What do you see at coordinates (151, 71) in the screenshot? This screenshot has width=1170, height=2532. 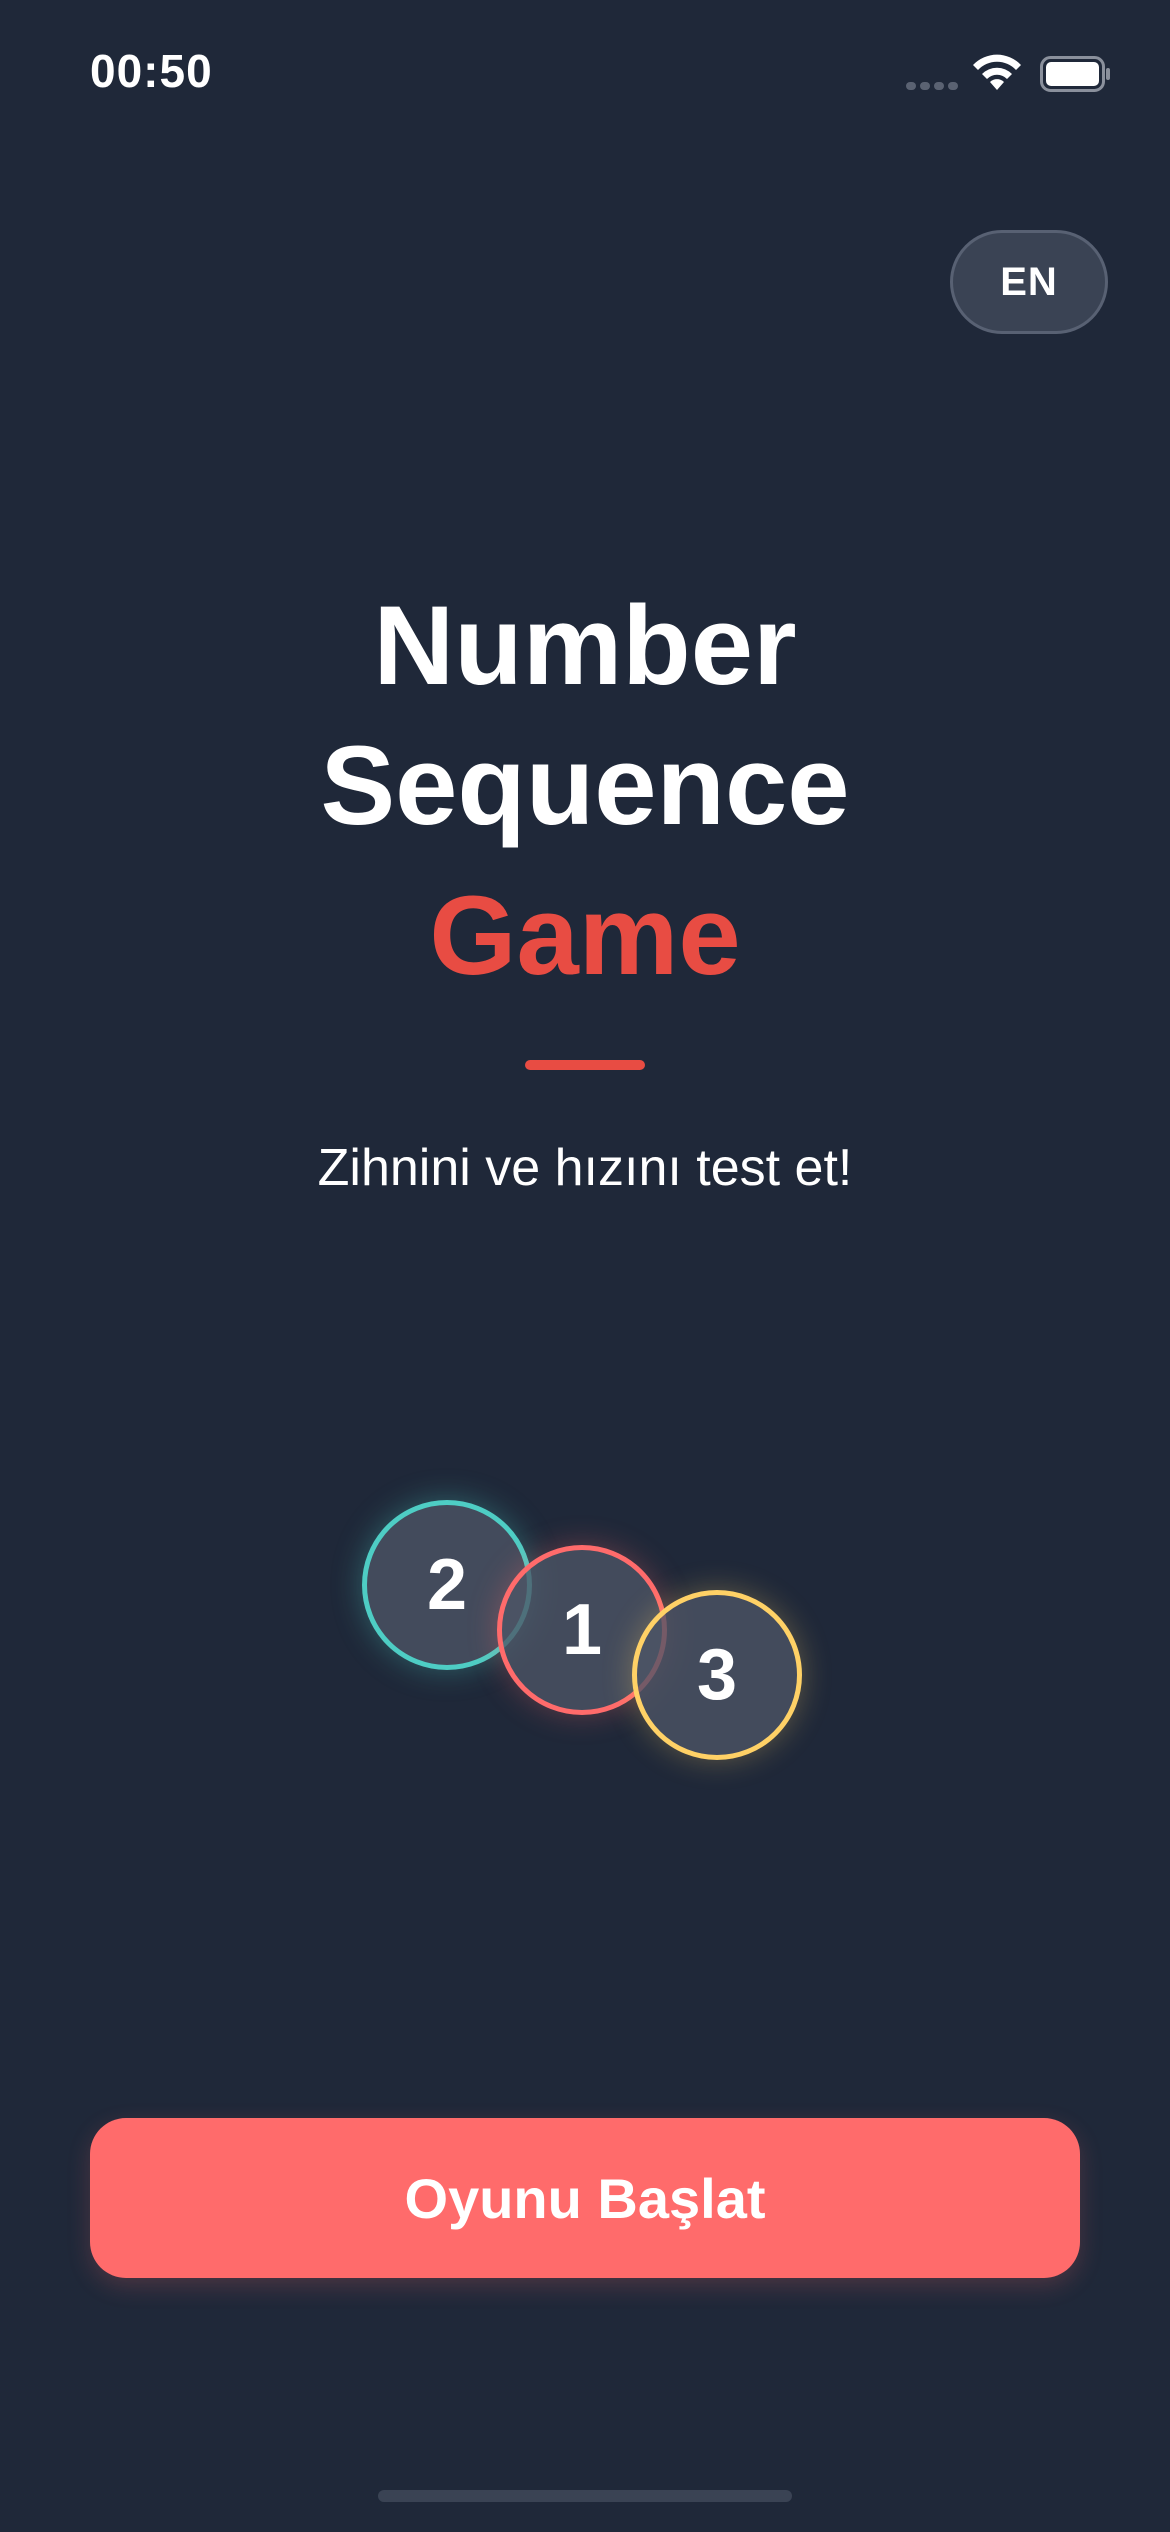 I see `status-time: 00:50` at bounding box center [151, 71].